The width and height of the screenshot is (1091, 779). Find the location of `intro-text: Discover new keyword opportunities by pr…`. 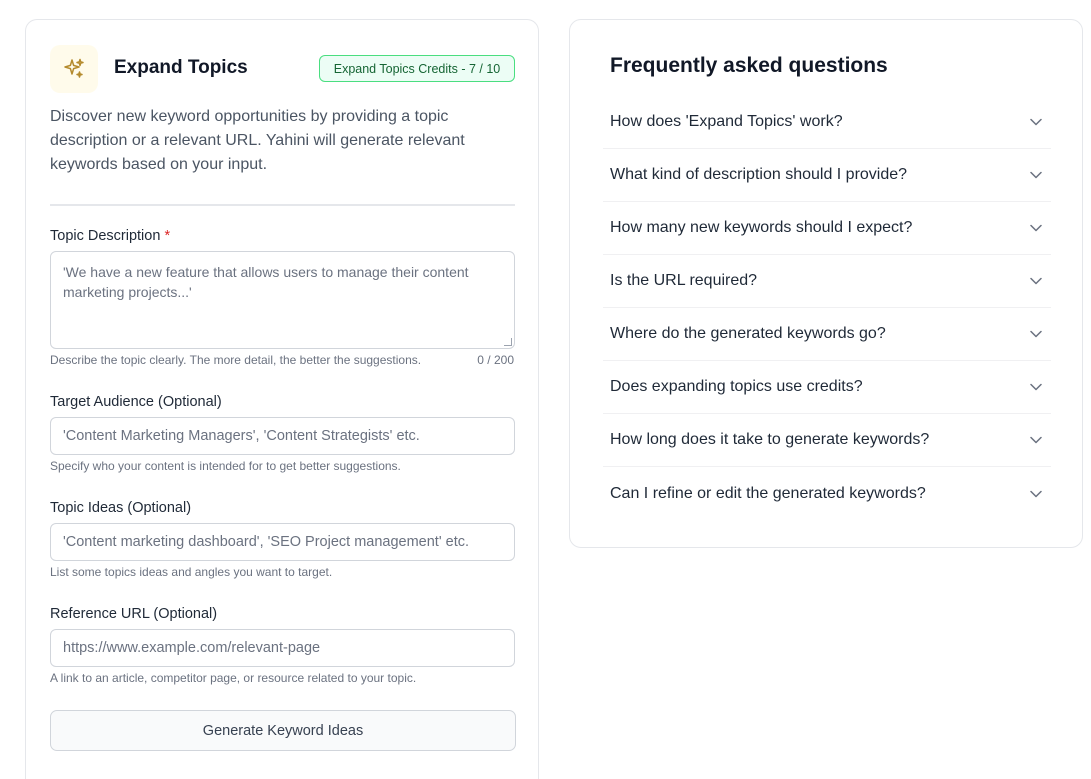

intro-text: Discover new keyword opportunities by pr… is located at coordinates (257, 140).